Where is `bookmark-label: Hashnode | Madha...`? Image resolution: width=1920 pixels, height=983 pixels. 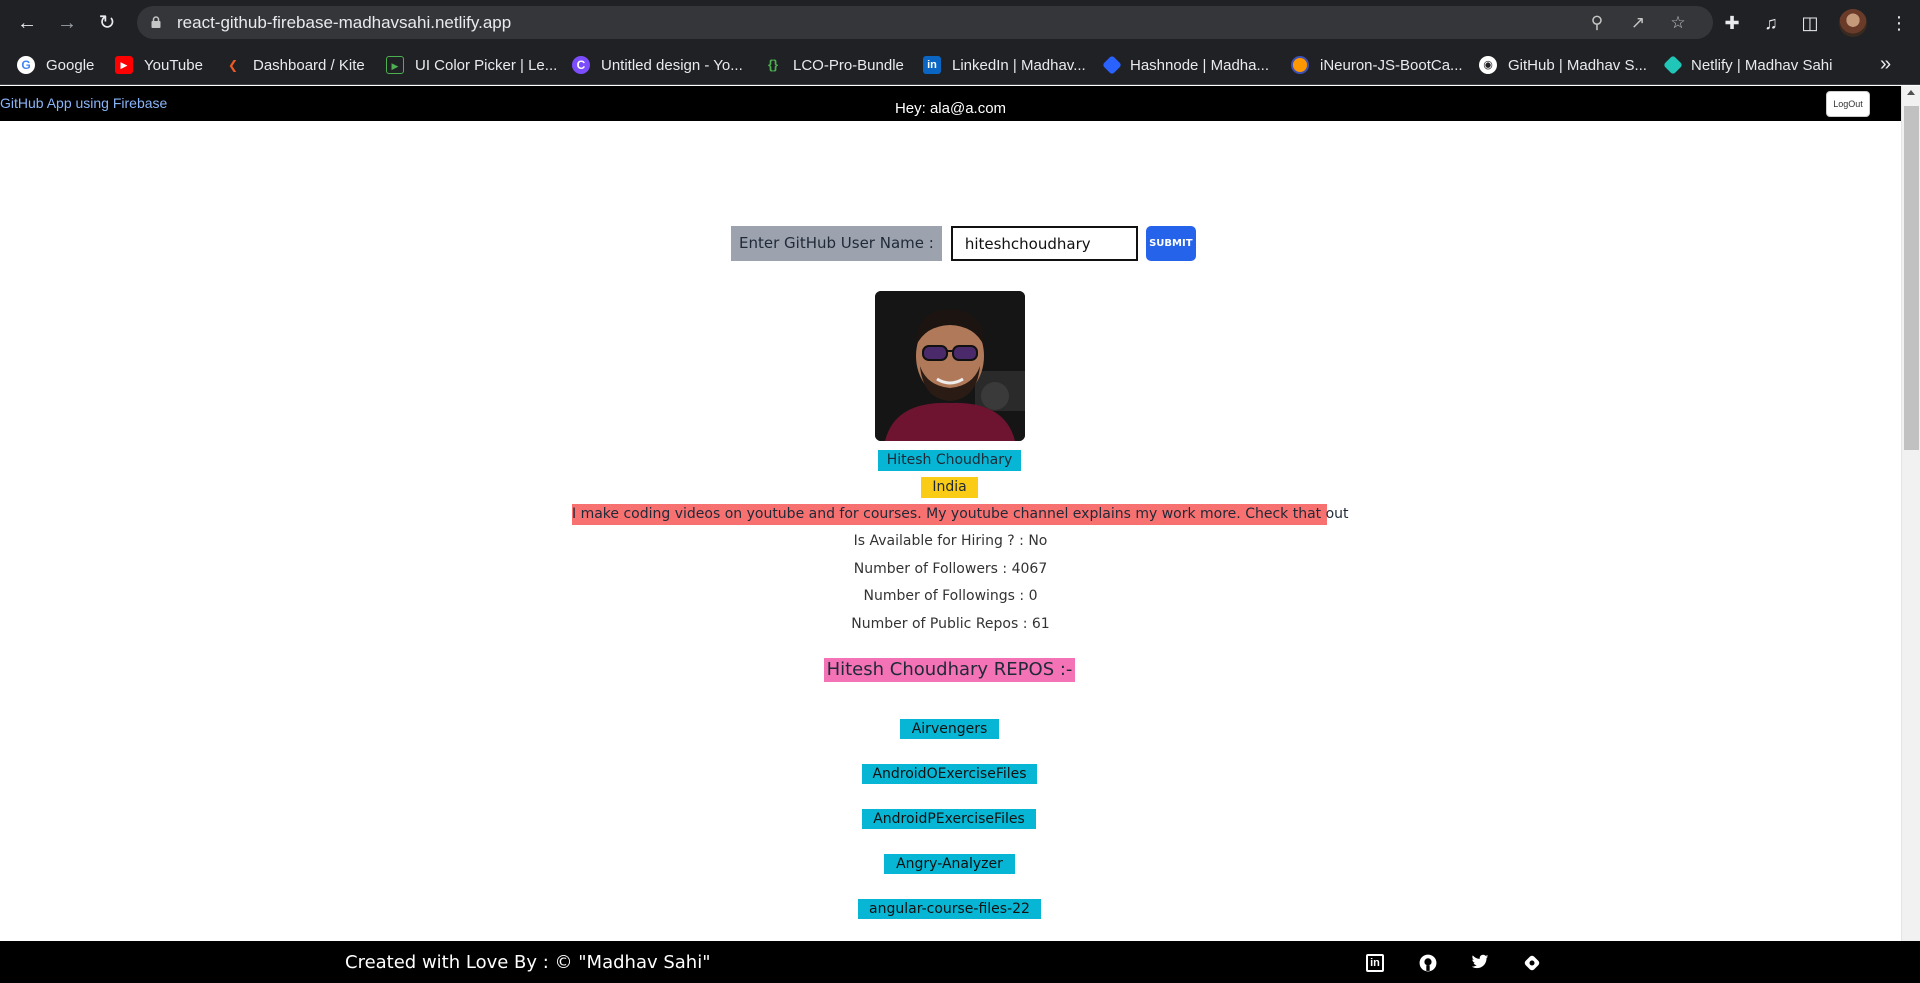
bookmark-label: Hashnode | Madha... is located at coordinates (1199, 65).